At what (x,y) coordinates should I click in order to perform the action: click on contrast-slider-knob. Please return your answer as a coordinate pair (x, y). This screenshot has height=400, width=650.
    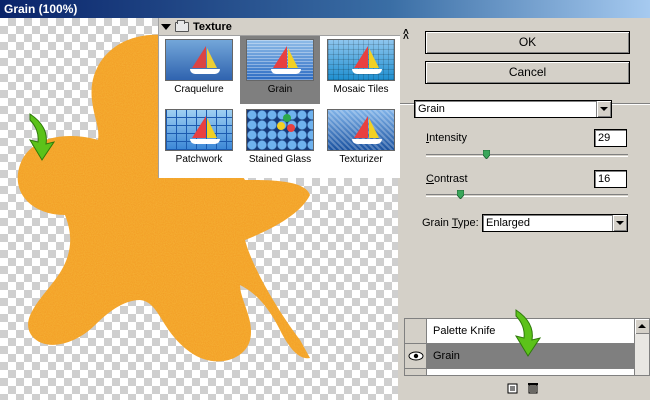
    Looking at the image, I should click on (460, 194).